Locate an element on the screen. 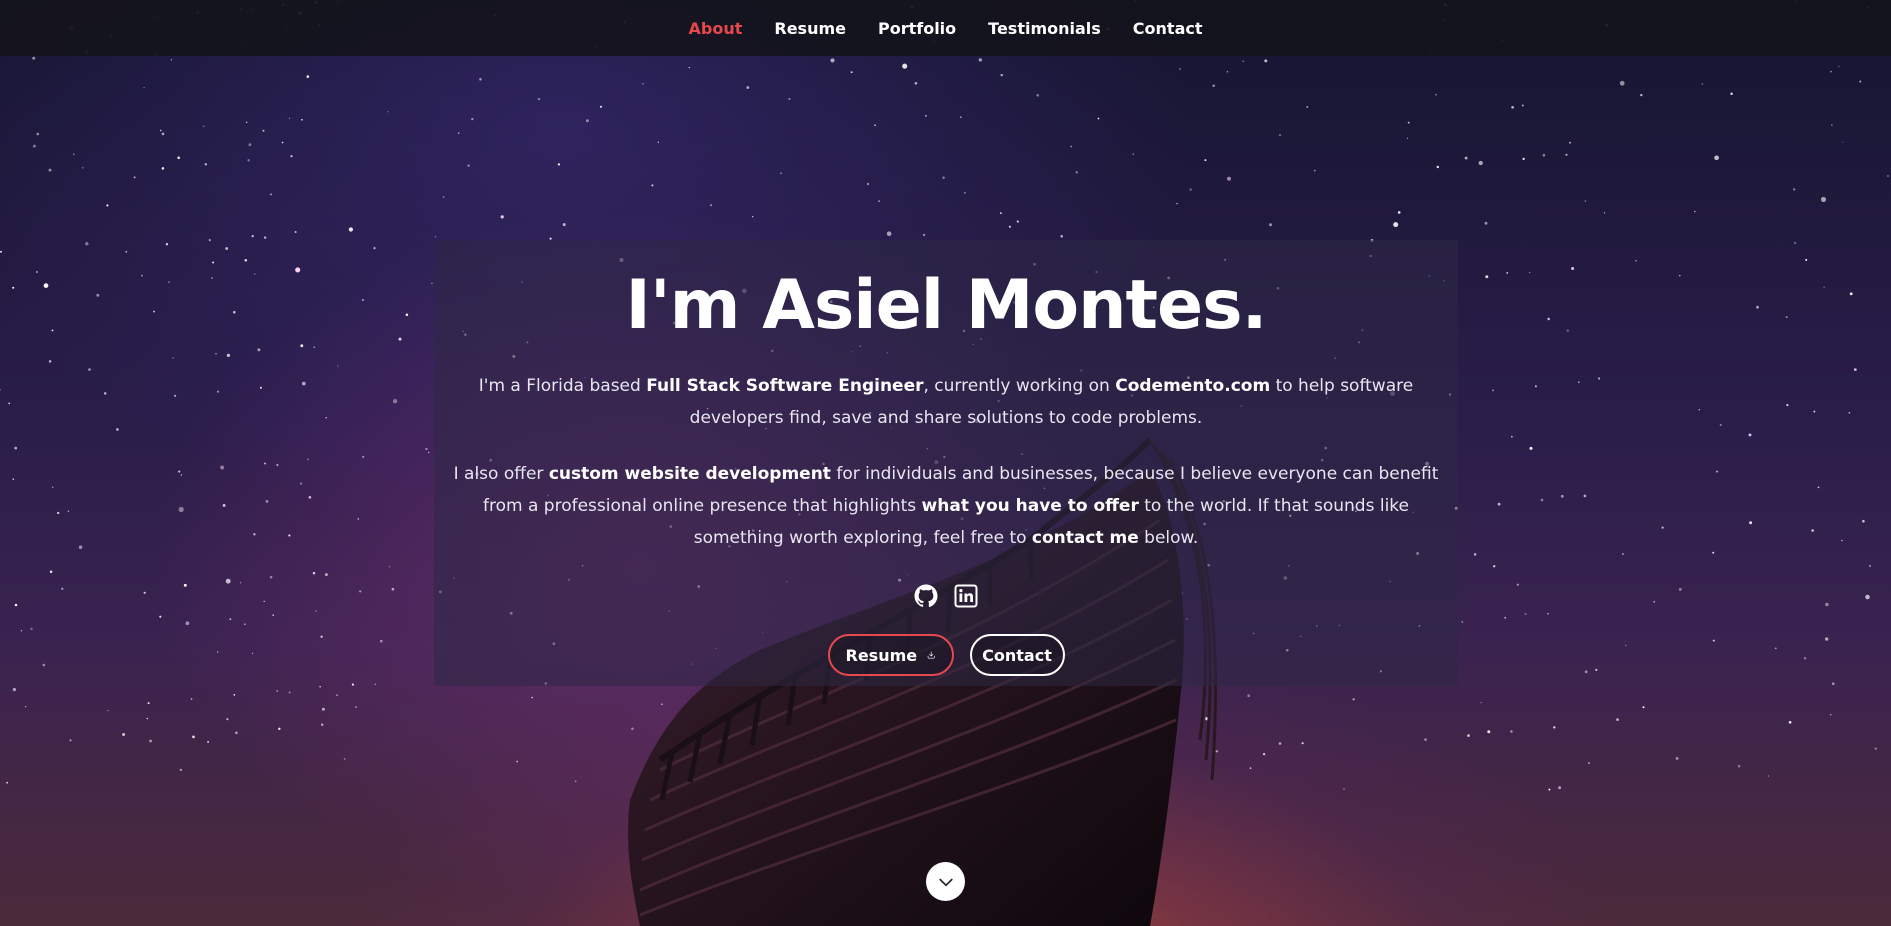 The width and height of the screenshot is (1891, 926). social-links is located at coordinates (946, 598).